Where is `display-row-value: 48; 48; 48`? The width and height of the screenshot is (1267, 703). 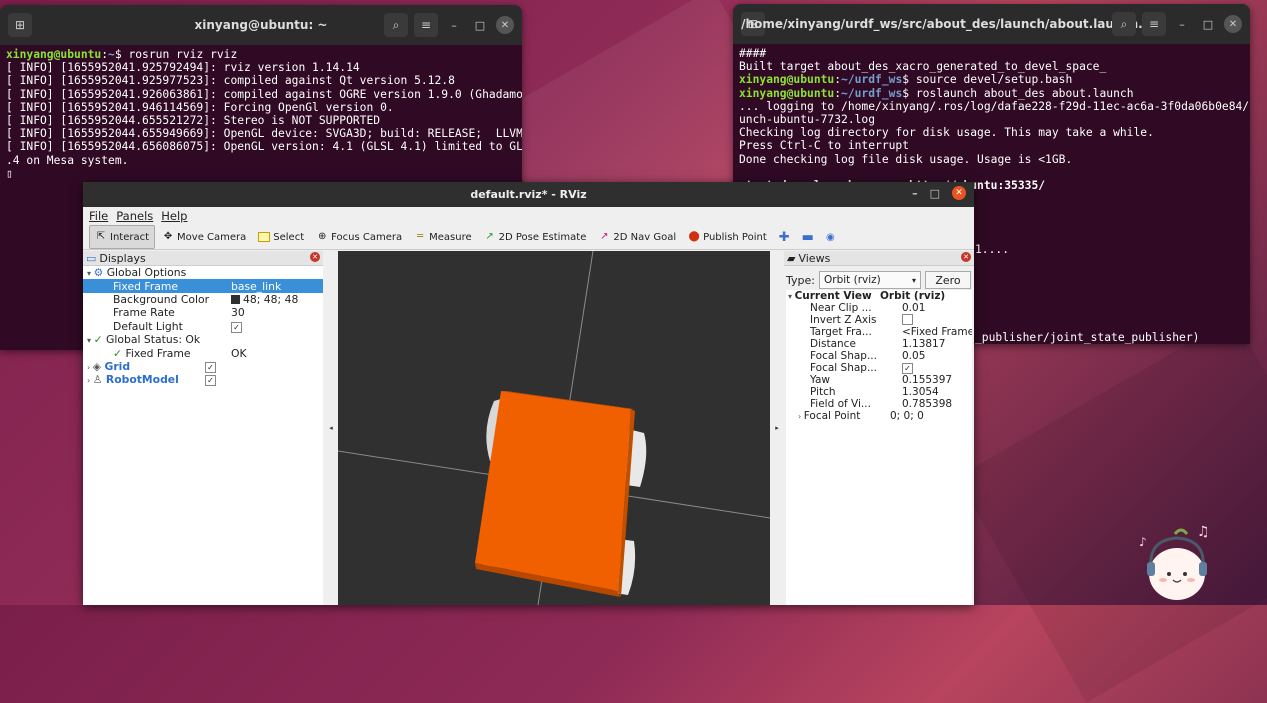
display-row-value: 48; 48; 48 is located at coordinates (277, 299).